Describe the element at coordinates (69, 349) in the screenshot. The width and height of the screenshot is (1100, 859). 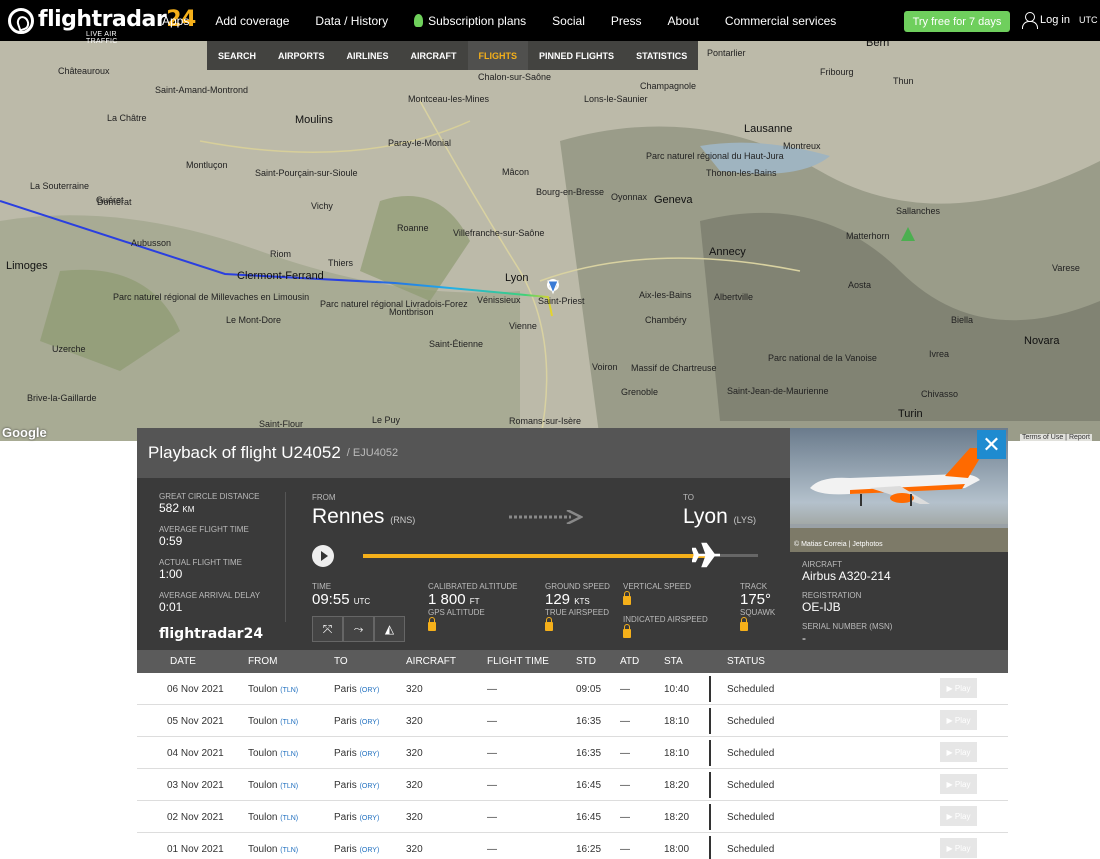
I see `map-label: Uzerche` at that location.